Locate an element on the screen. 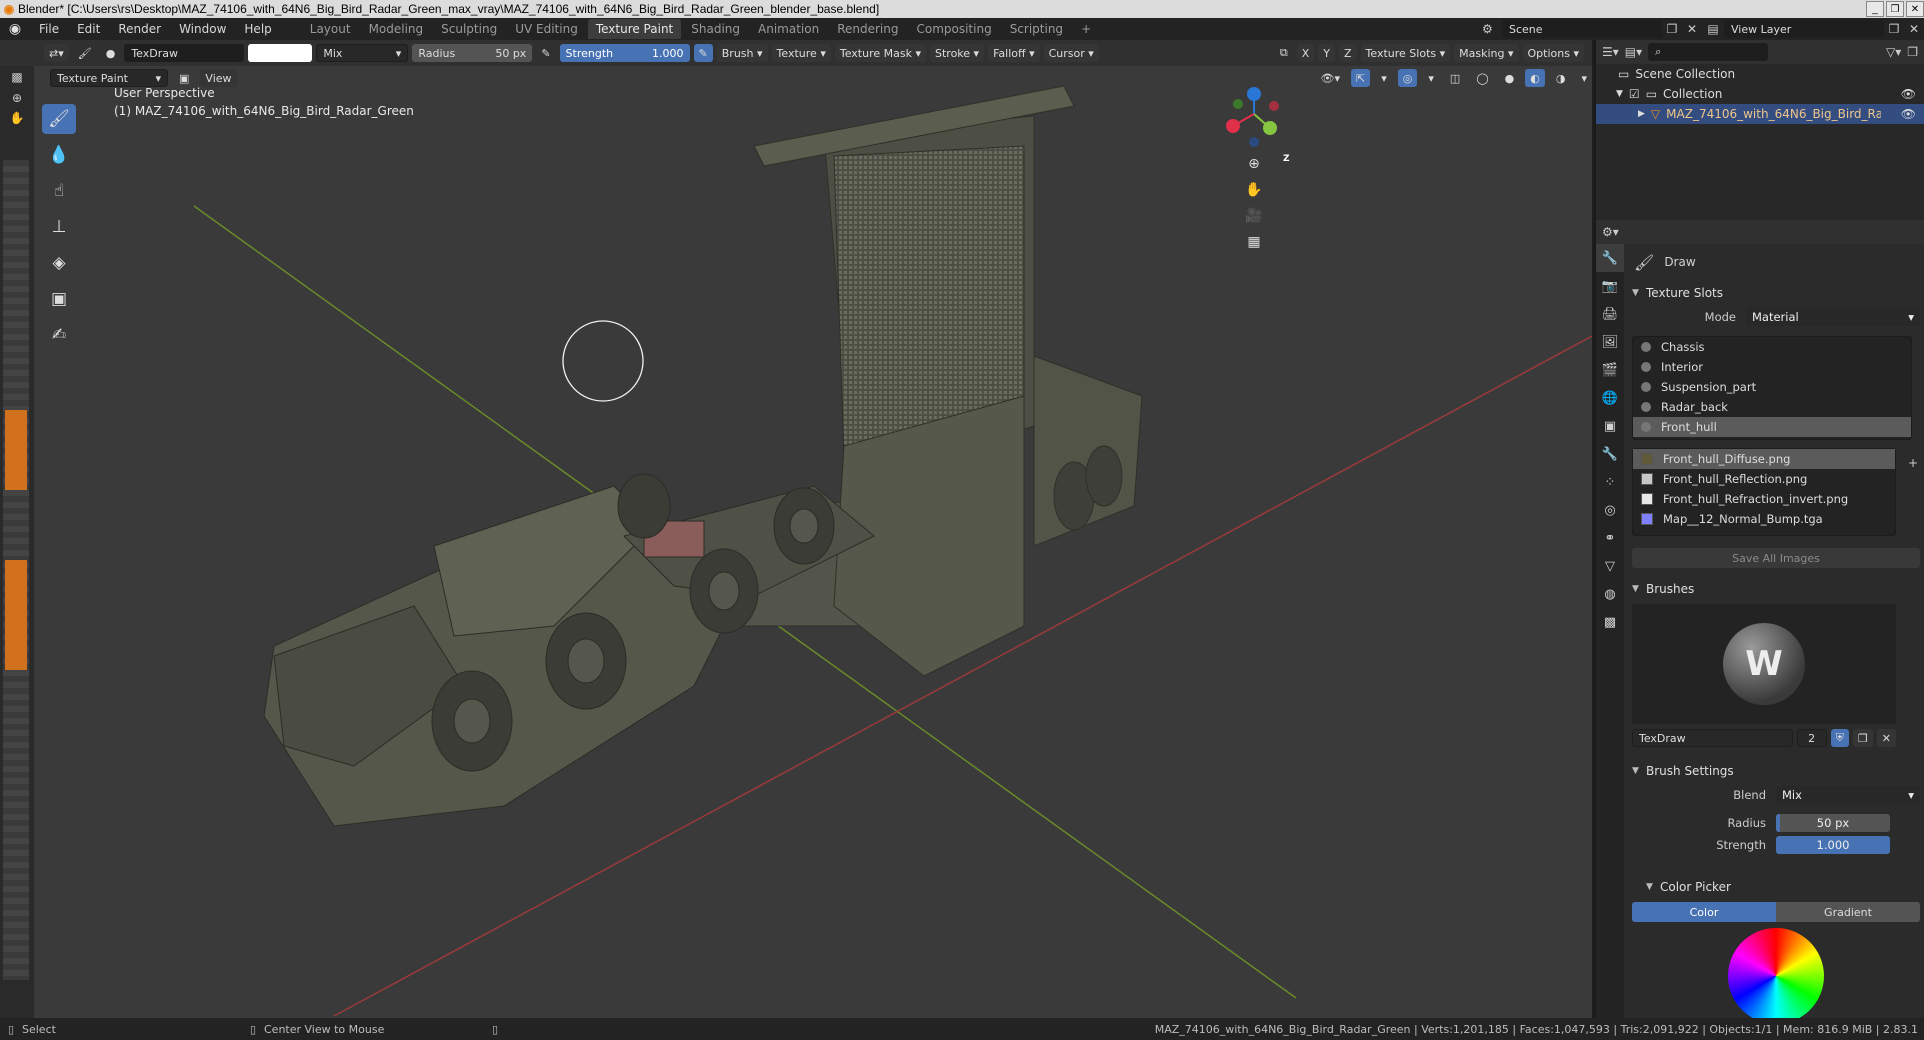 Image resolution: width=1924 pixels, height=1040 pixels. brush-name-input: TexDraw is located at coordinates (1712, 738).